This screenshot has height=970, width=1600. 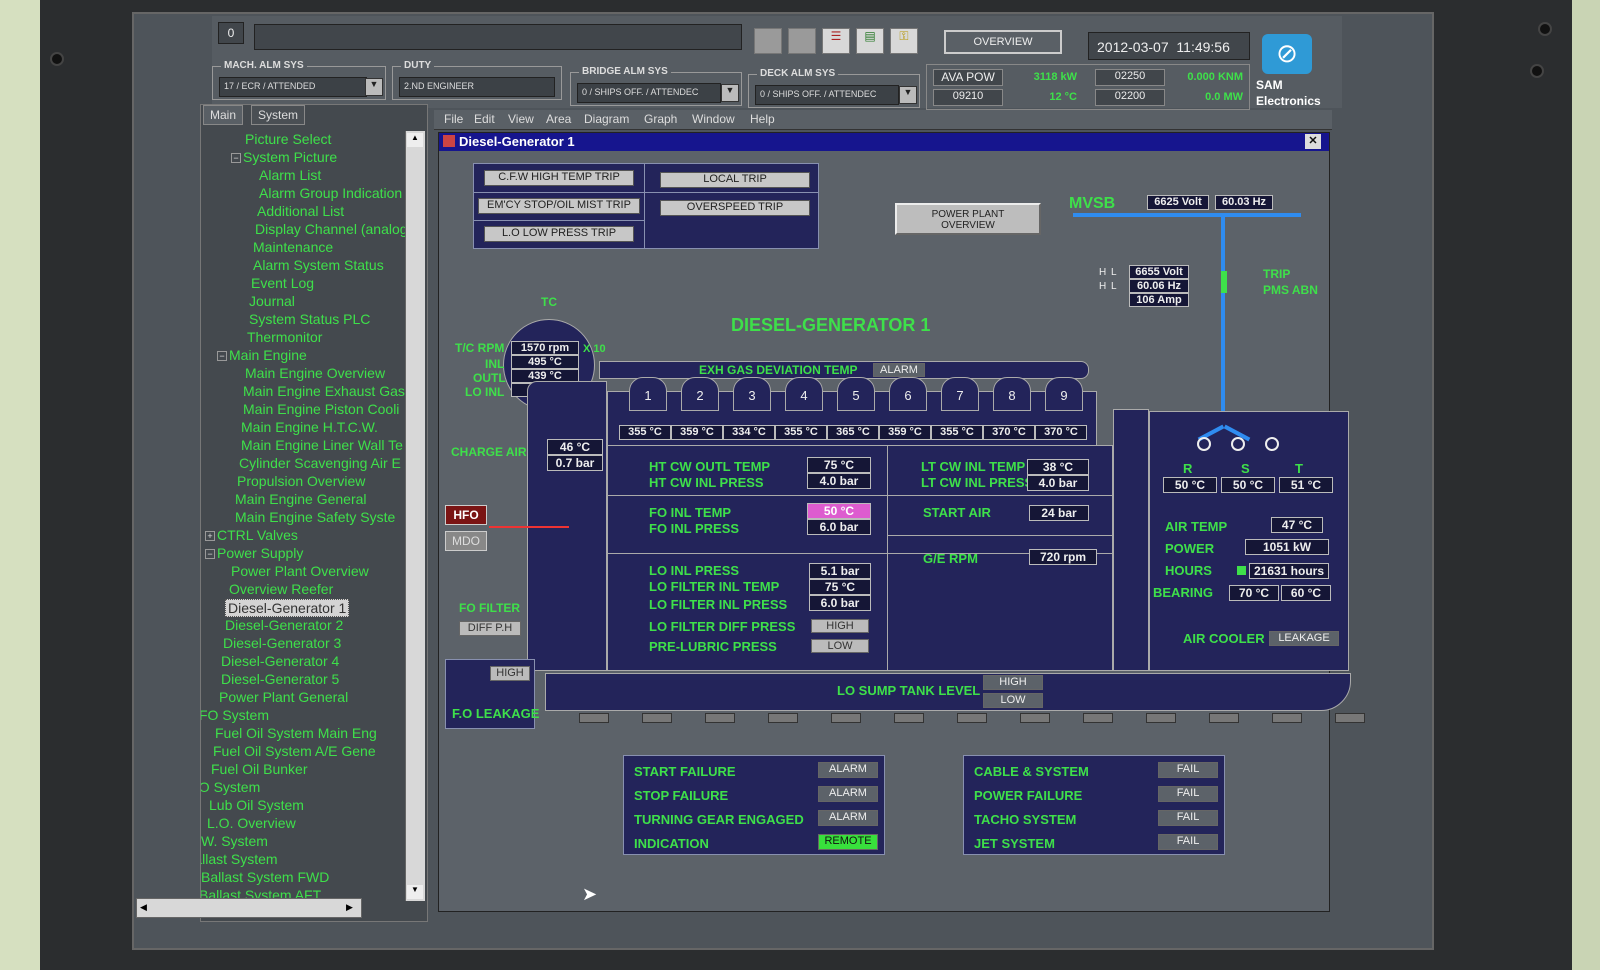 I want to click on phase-r-temp: 50 °C, so click(x=1190, y=485).